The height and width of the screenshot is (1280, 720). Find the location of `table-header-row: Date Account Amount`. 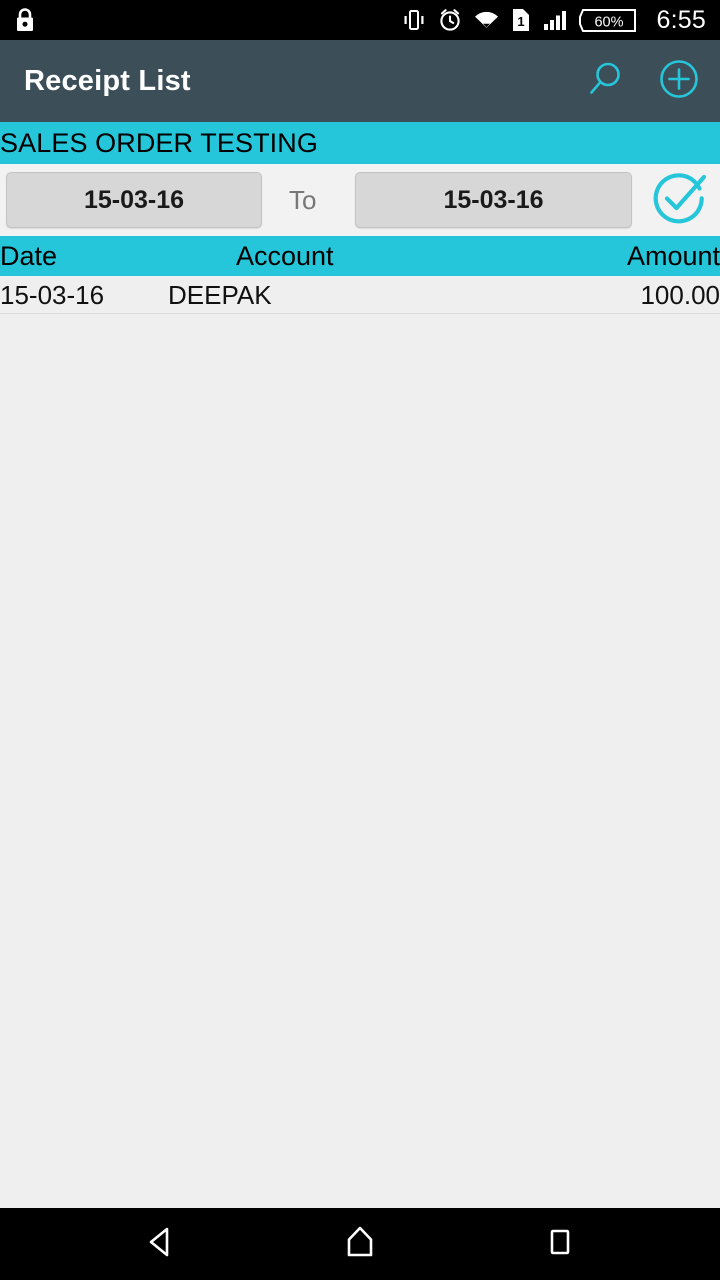

table-header-row: Date Account Amount is located at coordinates (360, 256).